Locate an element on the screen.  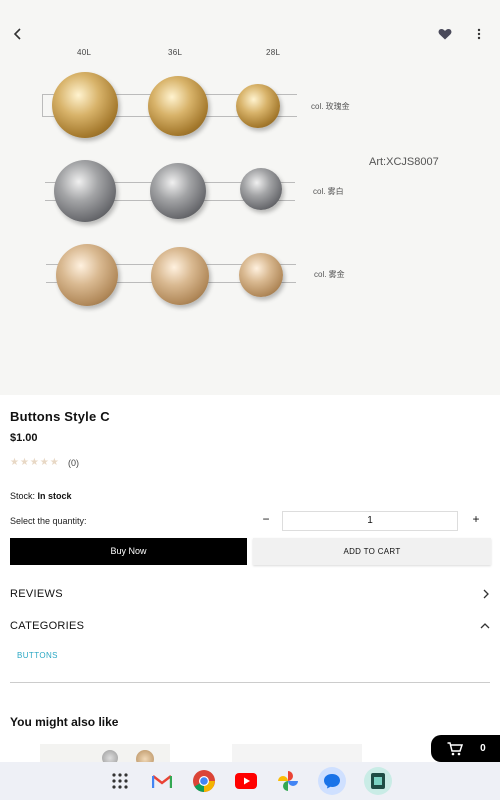
cart-count: 0 is located at coordinates (483, 748).